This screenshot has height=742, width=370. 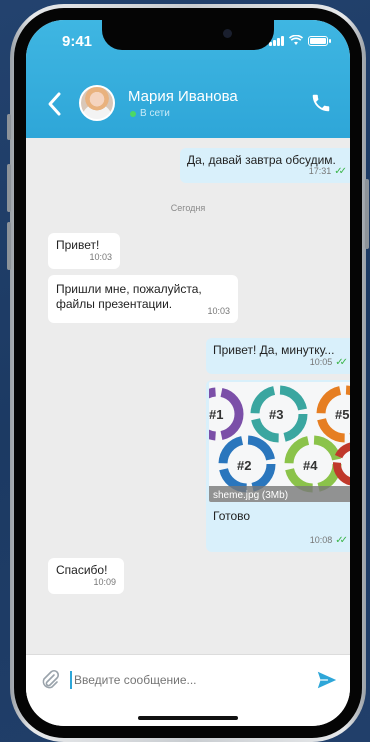 What do you see at coordinates (133, 113) in the screenshot?
I see `online-dot-icon` at bounding box center [133, 113].